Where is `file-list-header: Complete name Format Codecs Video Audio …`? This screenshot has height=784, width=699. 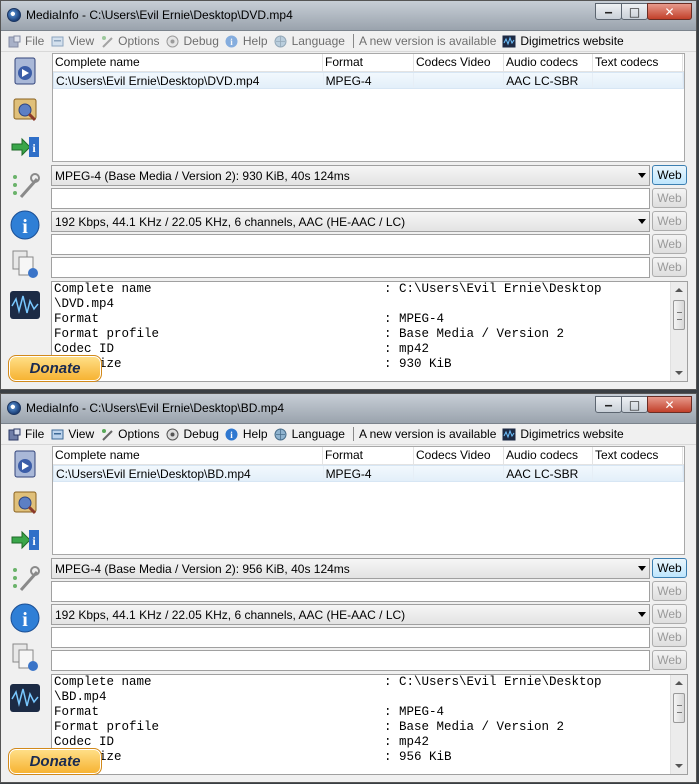 file-list-header: Complete name Format Codecs Video Audio … is located at coordinates (368, 63).